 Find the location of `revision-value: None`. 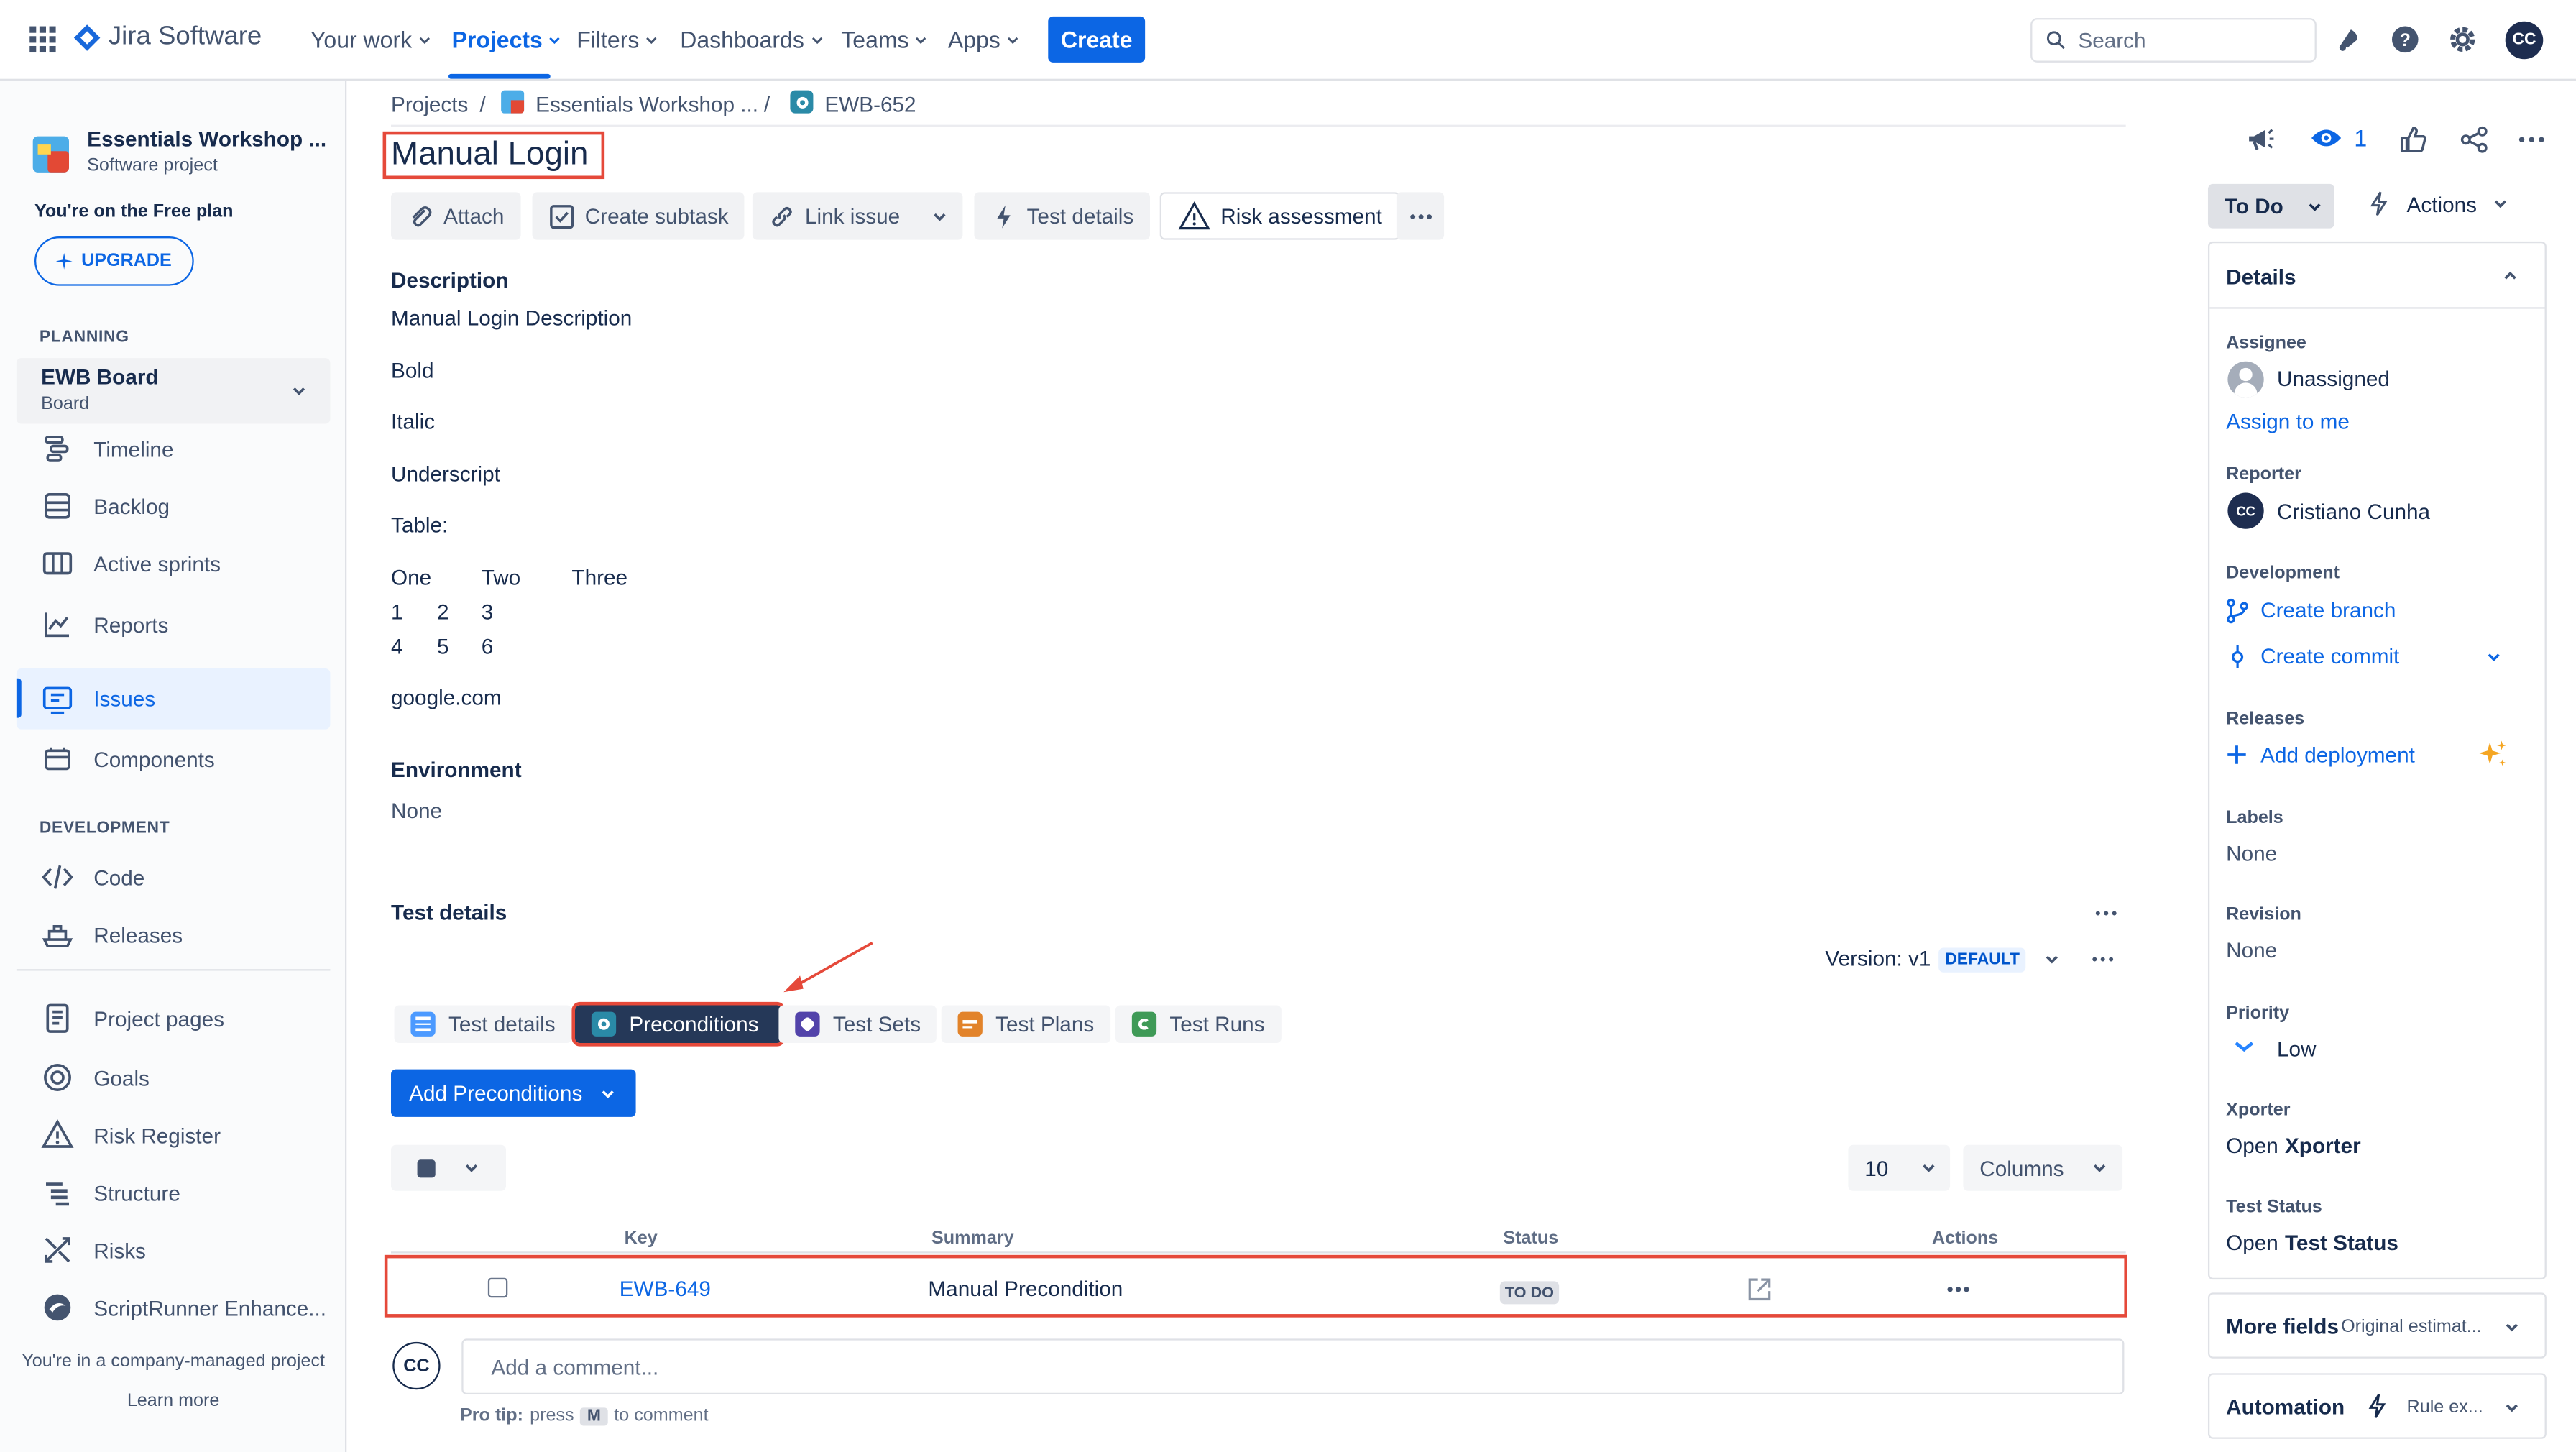

revision-value: None is located at coordinates (2251, 950).